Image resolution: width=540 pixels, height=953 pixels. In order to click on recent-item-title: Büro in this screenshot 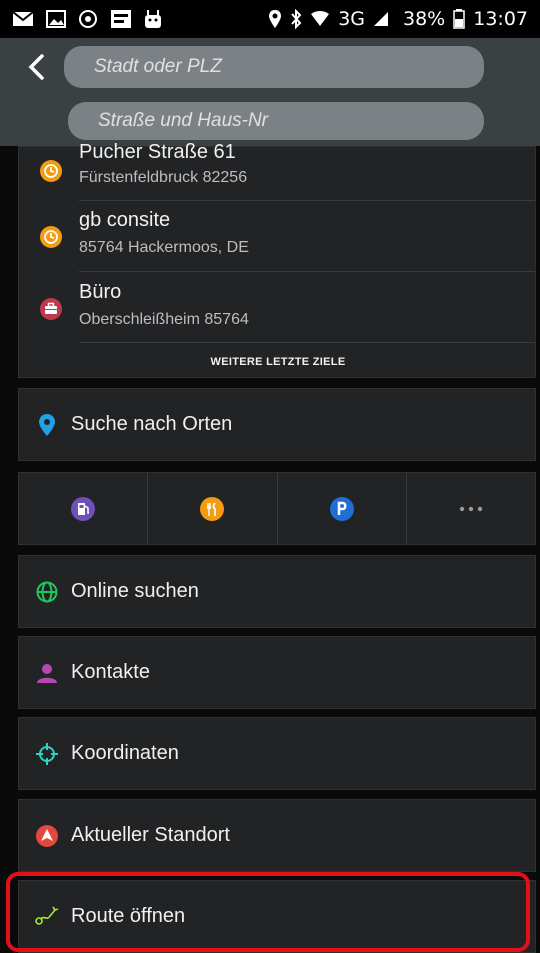, I will do `click(100, 292)`.